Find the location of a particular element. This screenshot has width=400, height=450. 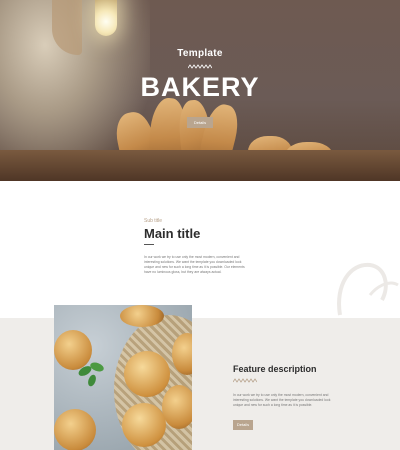

feature-details-button: Details is located at coordinates (243, 425).